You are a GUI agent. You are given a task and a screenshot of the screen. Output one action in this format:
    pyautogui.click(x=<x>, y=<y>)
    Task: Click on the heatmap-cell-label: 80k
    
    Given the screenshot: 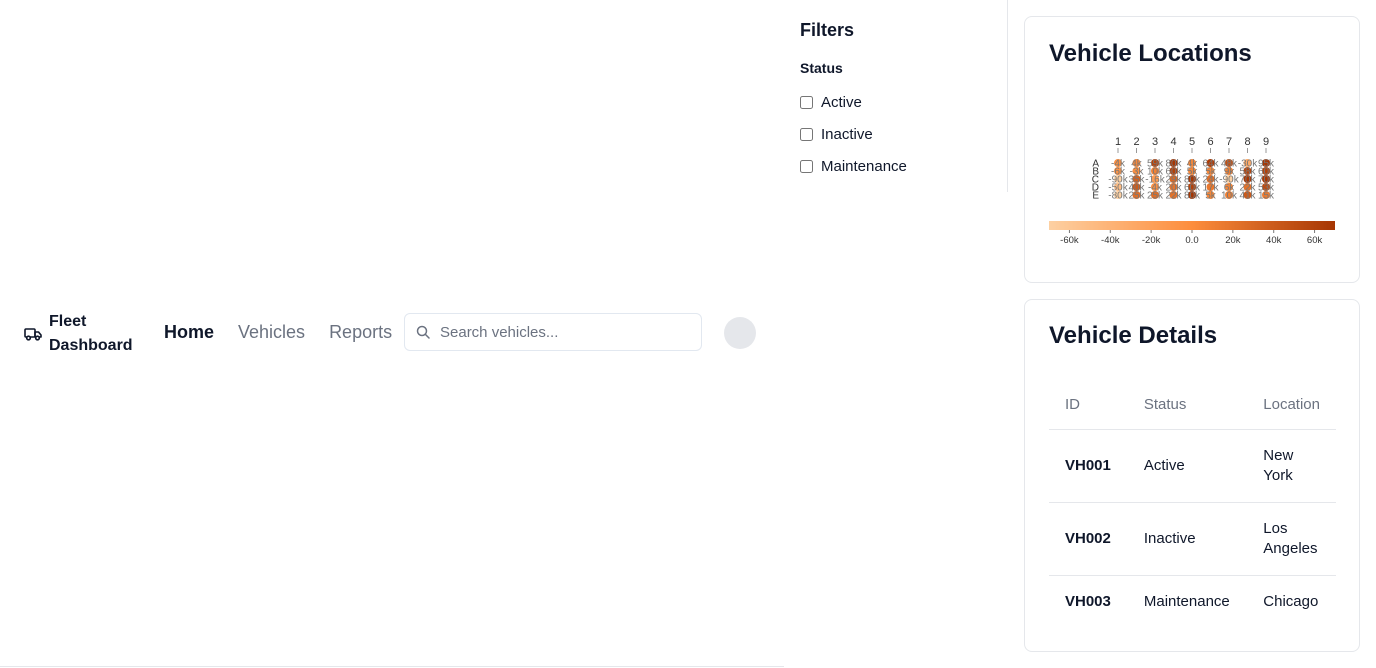 What is the action you would take?
    pyautogui.click(x=1192, y=196)
    